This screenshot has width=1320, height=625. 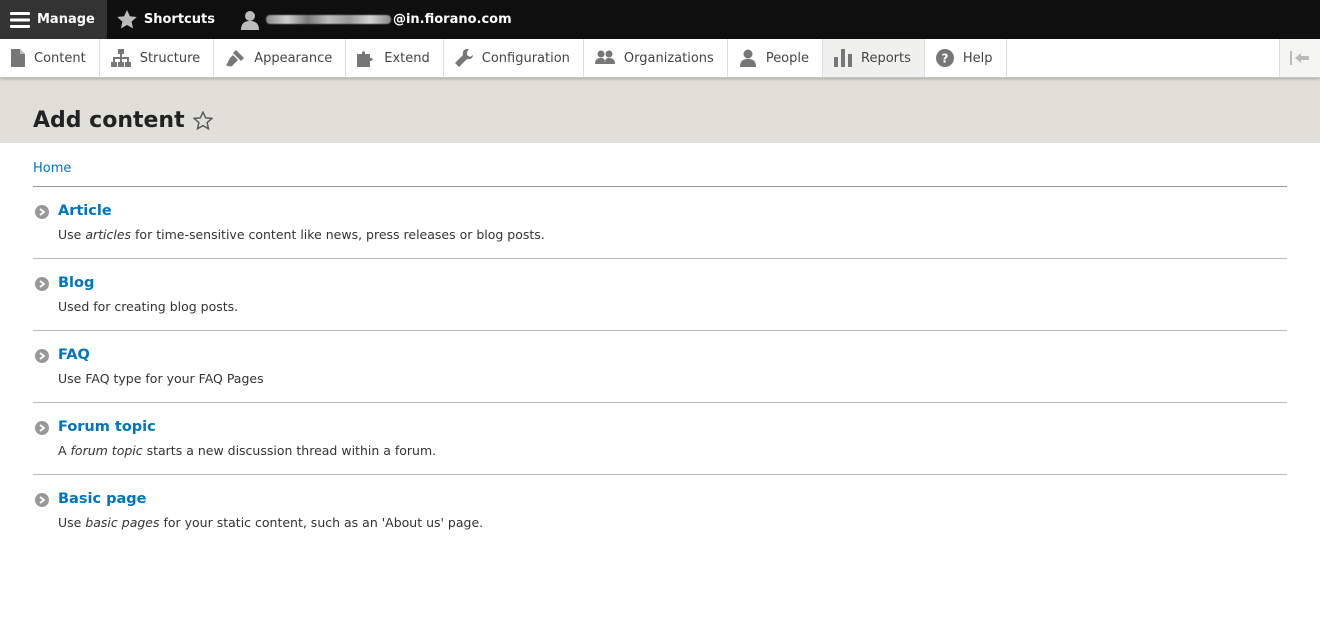 I want to click on tray-item-label: Appearance, so click(x=293, y=58).